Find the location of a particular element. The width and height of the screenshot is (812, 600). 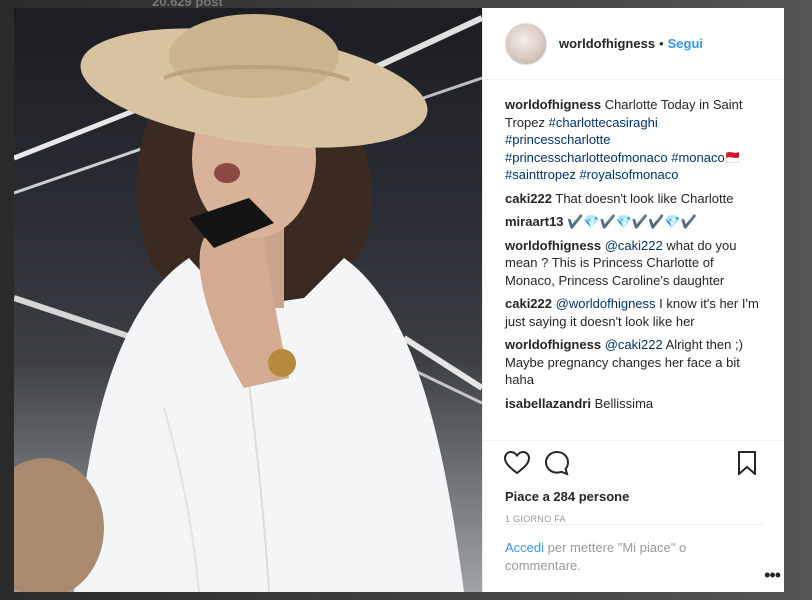

post-header: worldofhigness • Segui is located at coordinates (633, 44).